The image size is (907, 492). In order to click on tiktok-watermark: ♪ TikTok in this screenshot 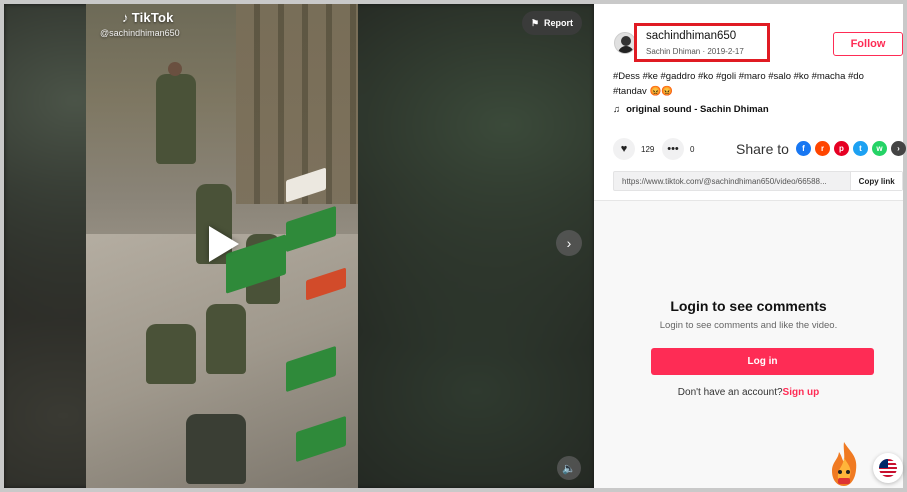, I will do `click(148, 17)`.